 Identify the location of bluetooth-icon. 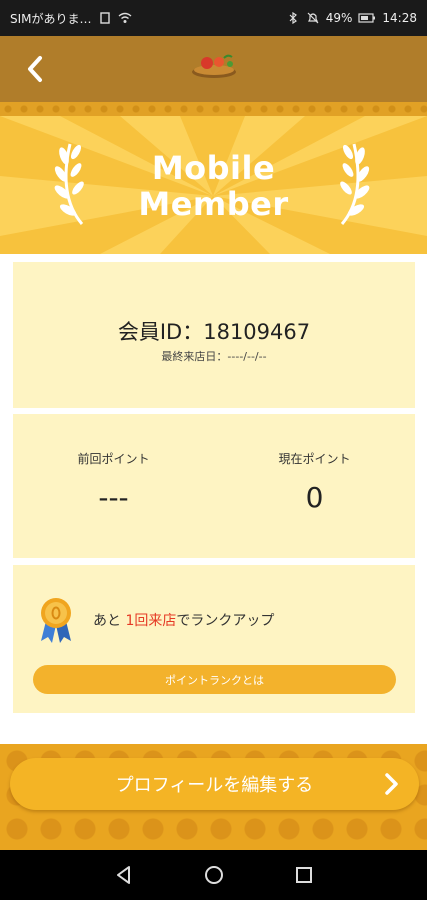
(293, 18).